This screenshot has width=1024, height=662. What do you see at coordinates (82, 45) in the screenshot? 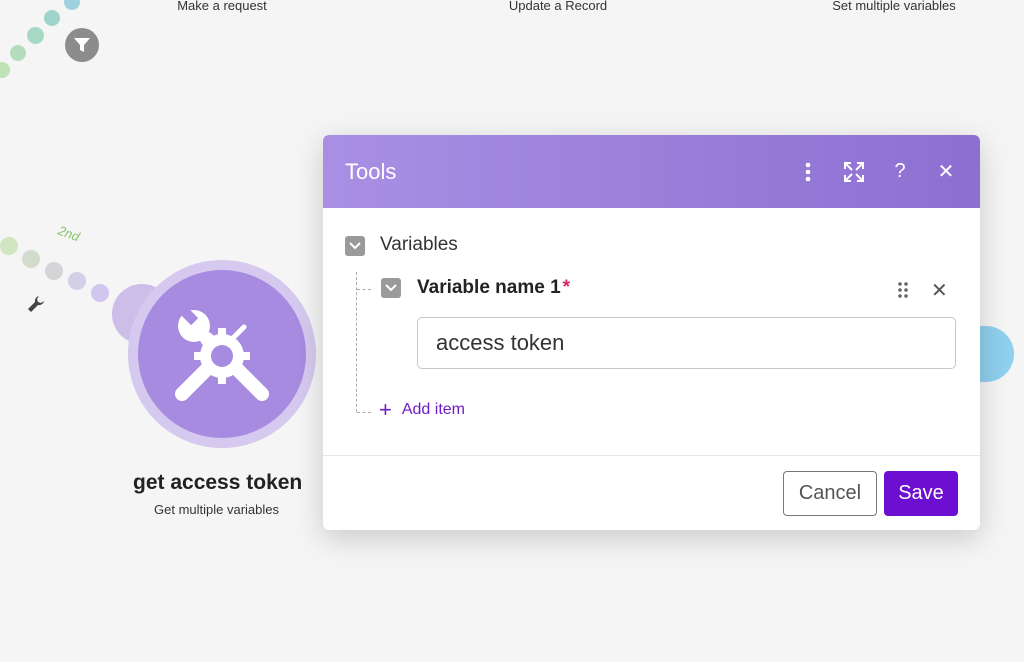
I see `filter-icon` at bounding box center [82, 45].